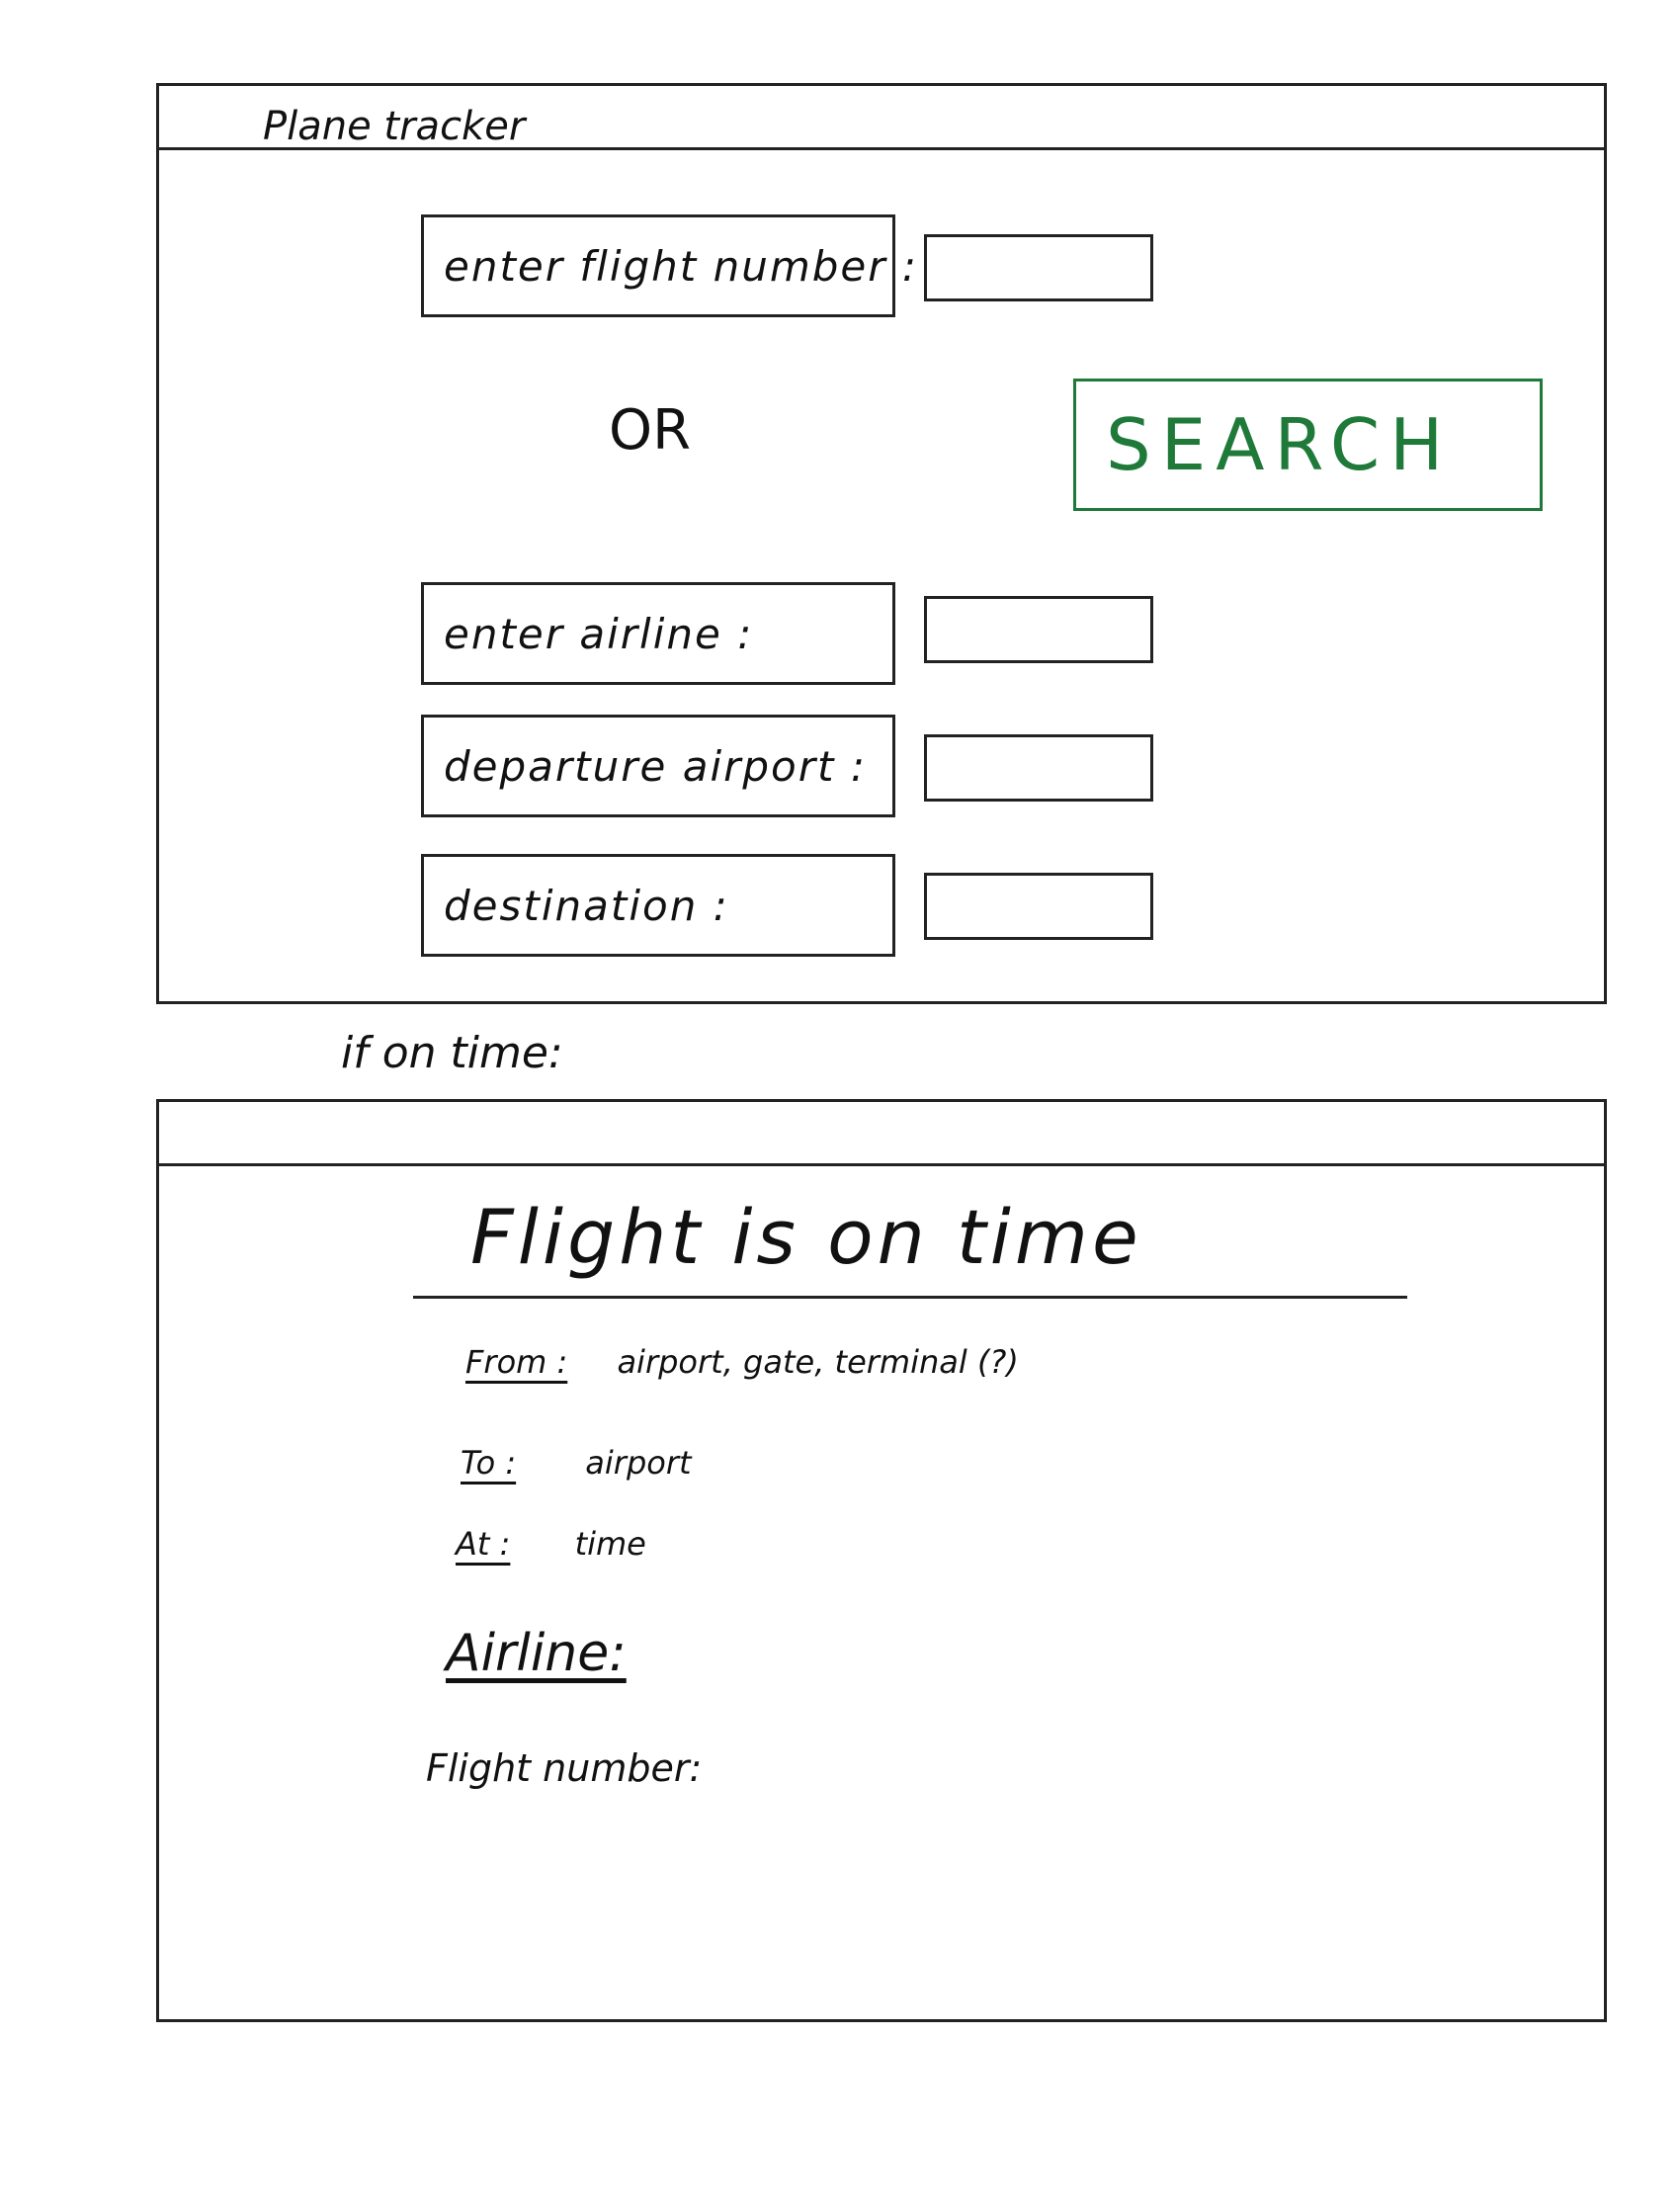 Image resolution: width=1680 pixels, height=2206 pixels. What do you see at coordinates (536, 1653) in the screenshot?
I see `airline-heading: Airline:` at bounding box center [536, 1653].